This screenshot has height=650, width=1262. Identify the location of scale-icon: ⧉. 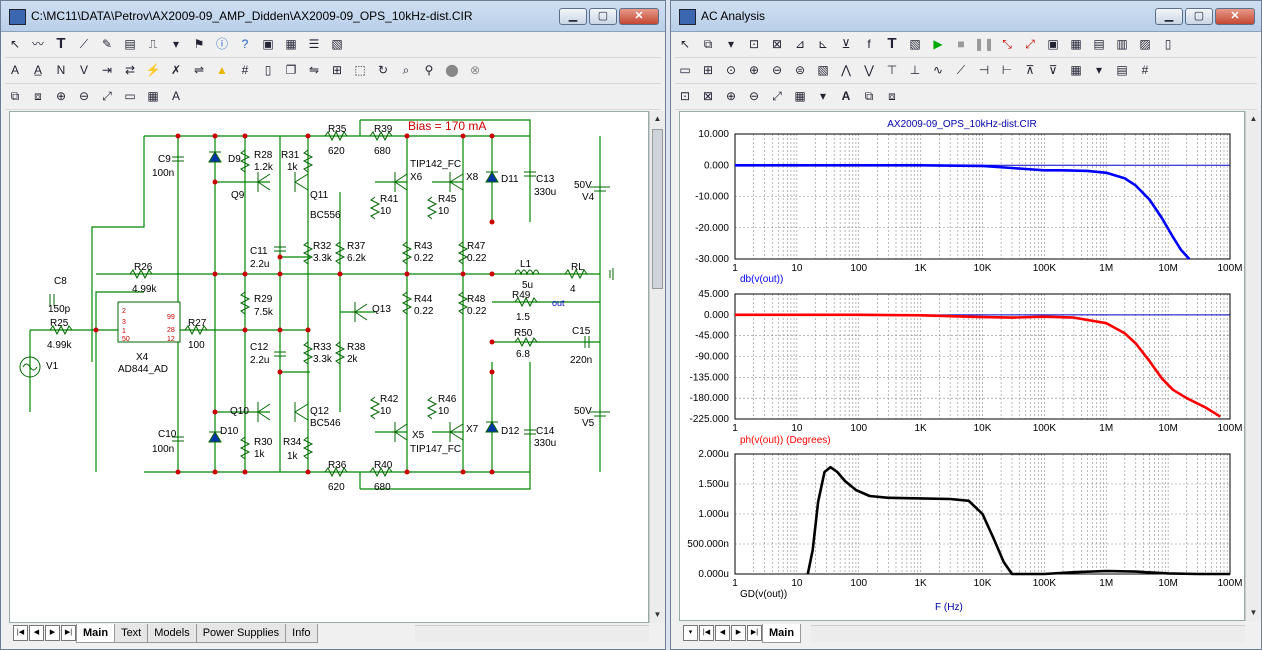
(708, 44).